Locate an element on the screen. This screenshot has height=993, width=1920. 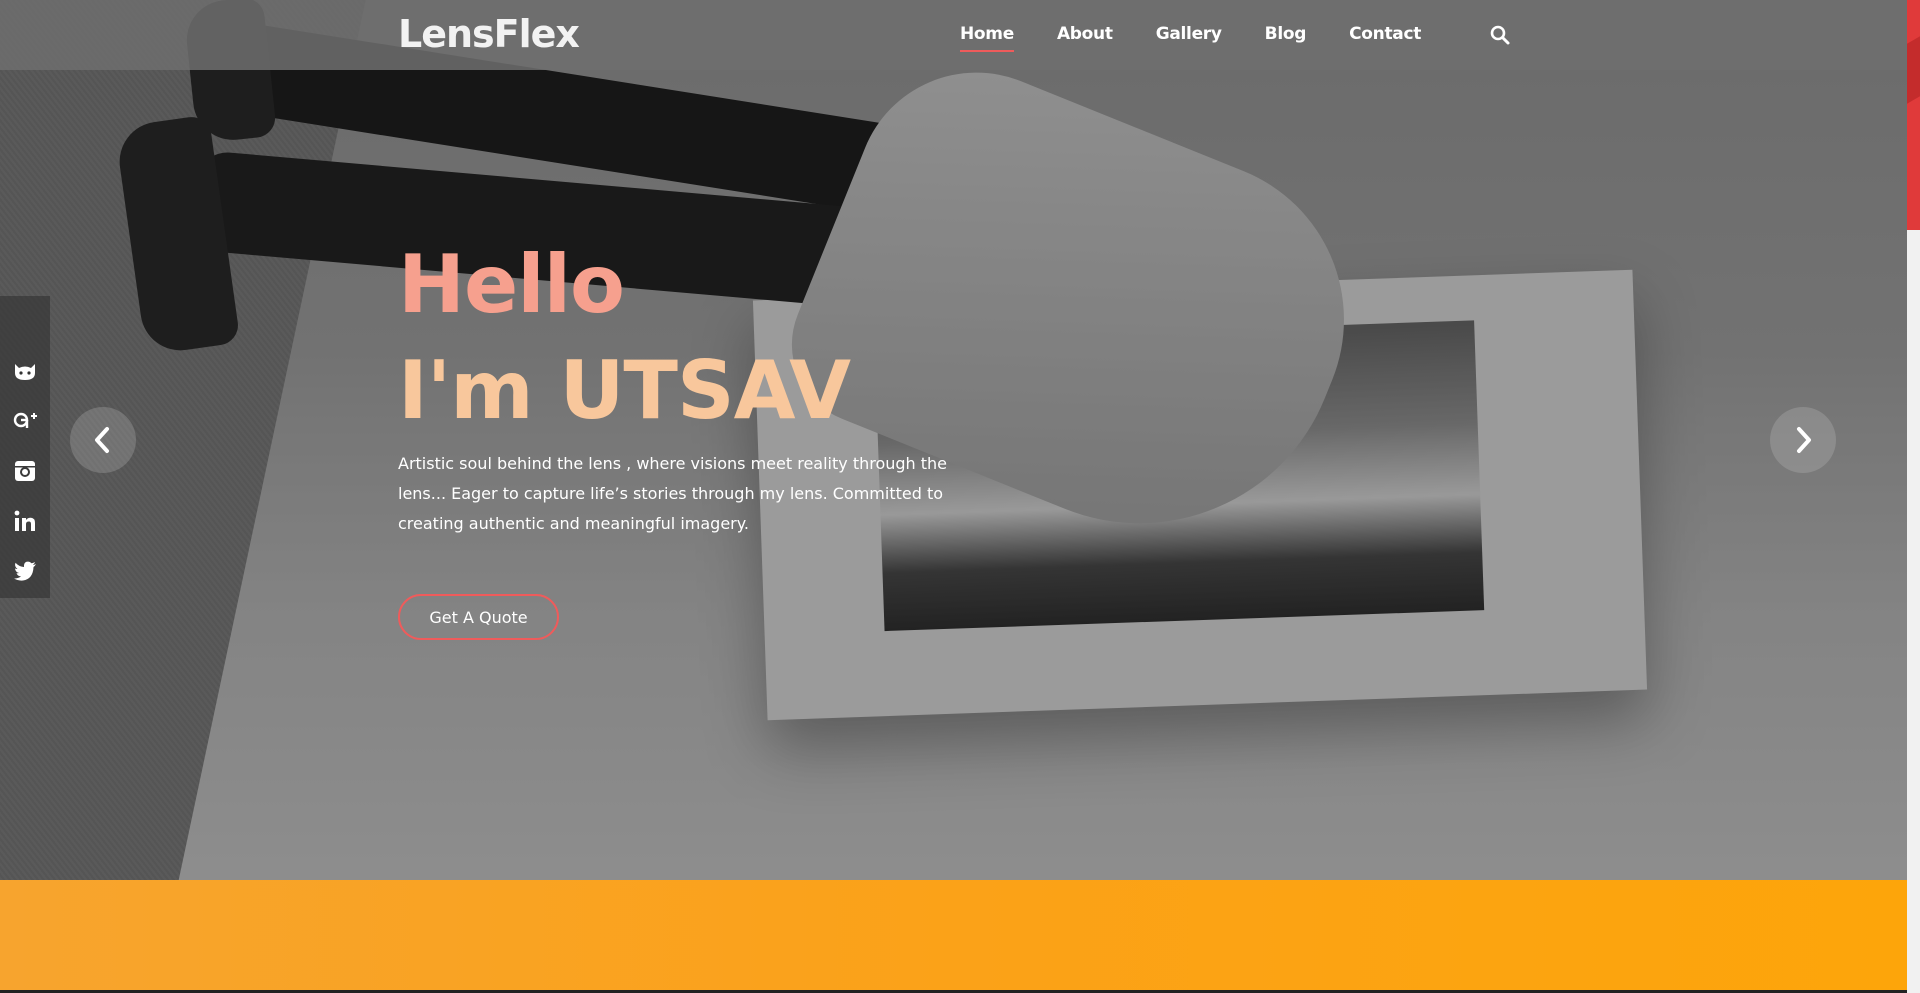
hero-title-line1: Hello is located at coordinates (511, 284).